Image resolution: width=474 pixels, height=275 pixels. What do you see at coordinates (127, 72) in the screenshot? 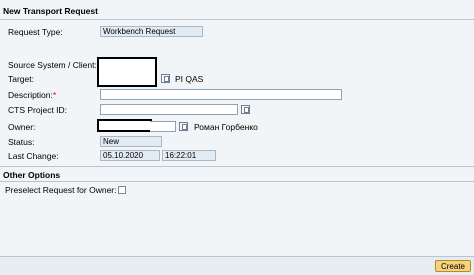
I see `source-target-redaction` at bounding box center [127, 72].